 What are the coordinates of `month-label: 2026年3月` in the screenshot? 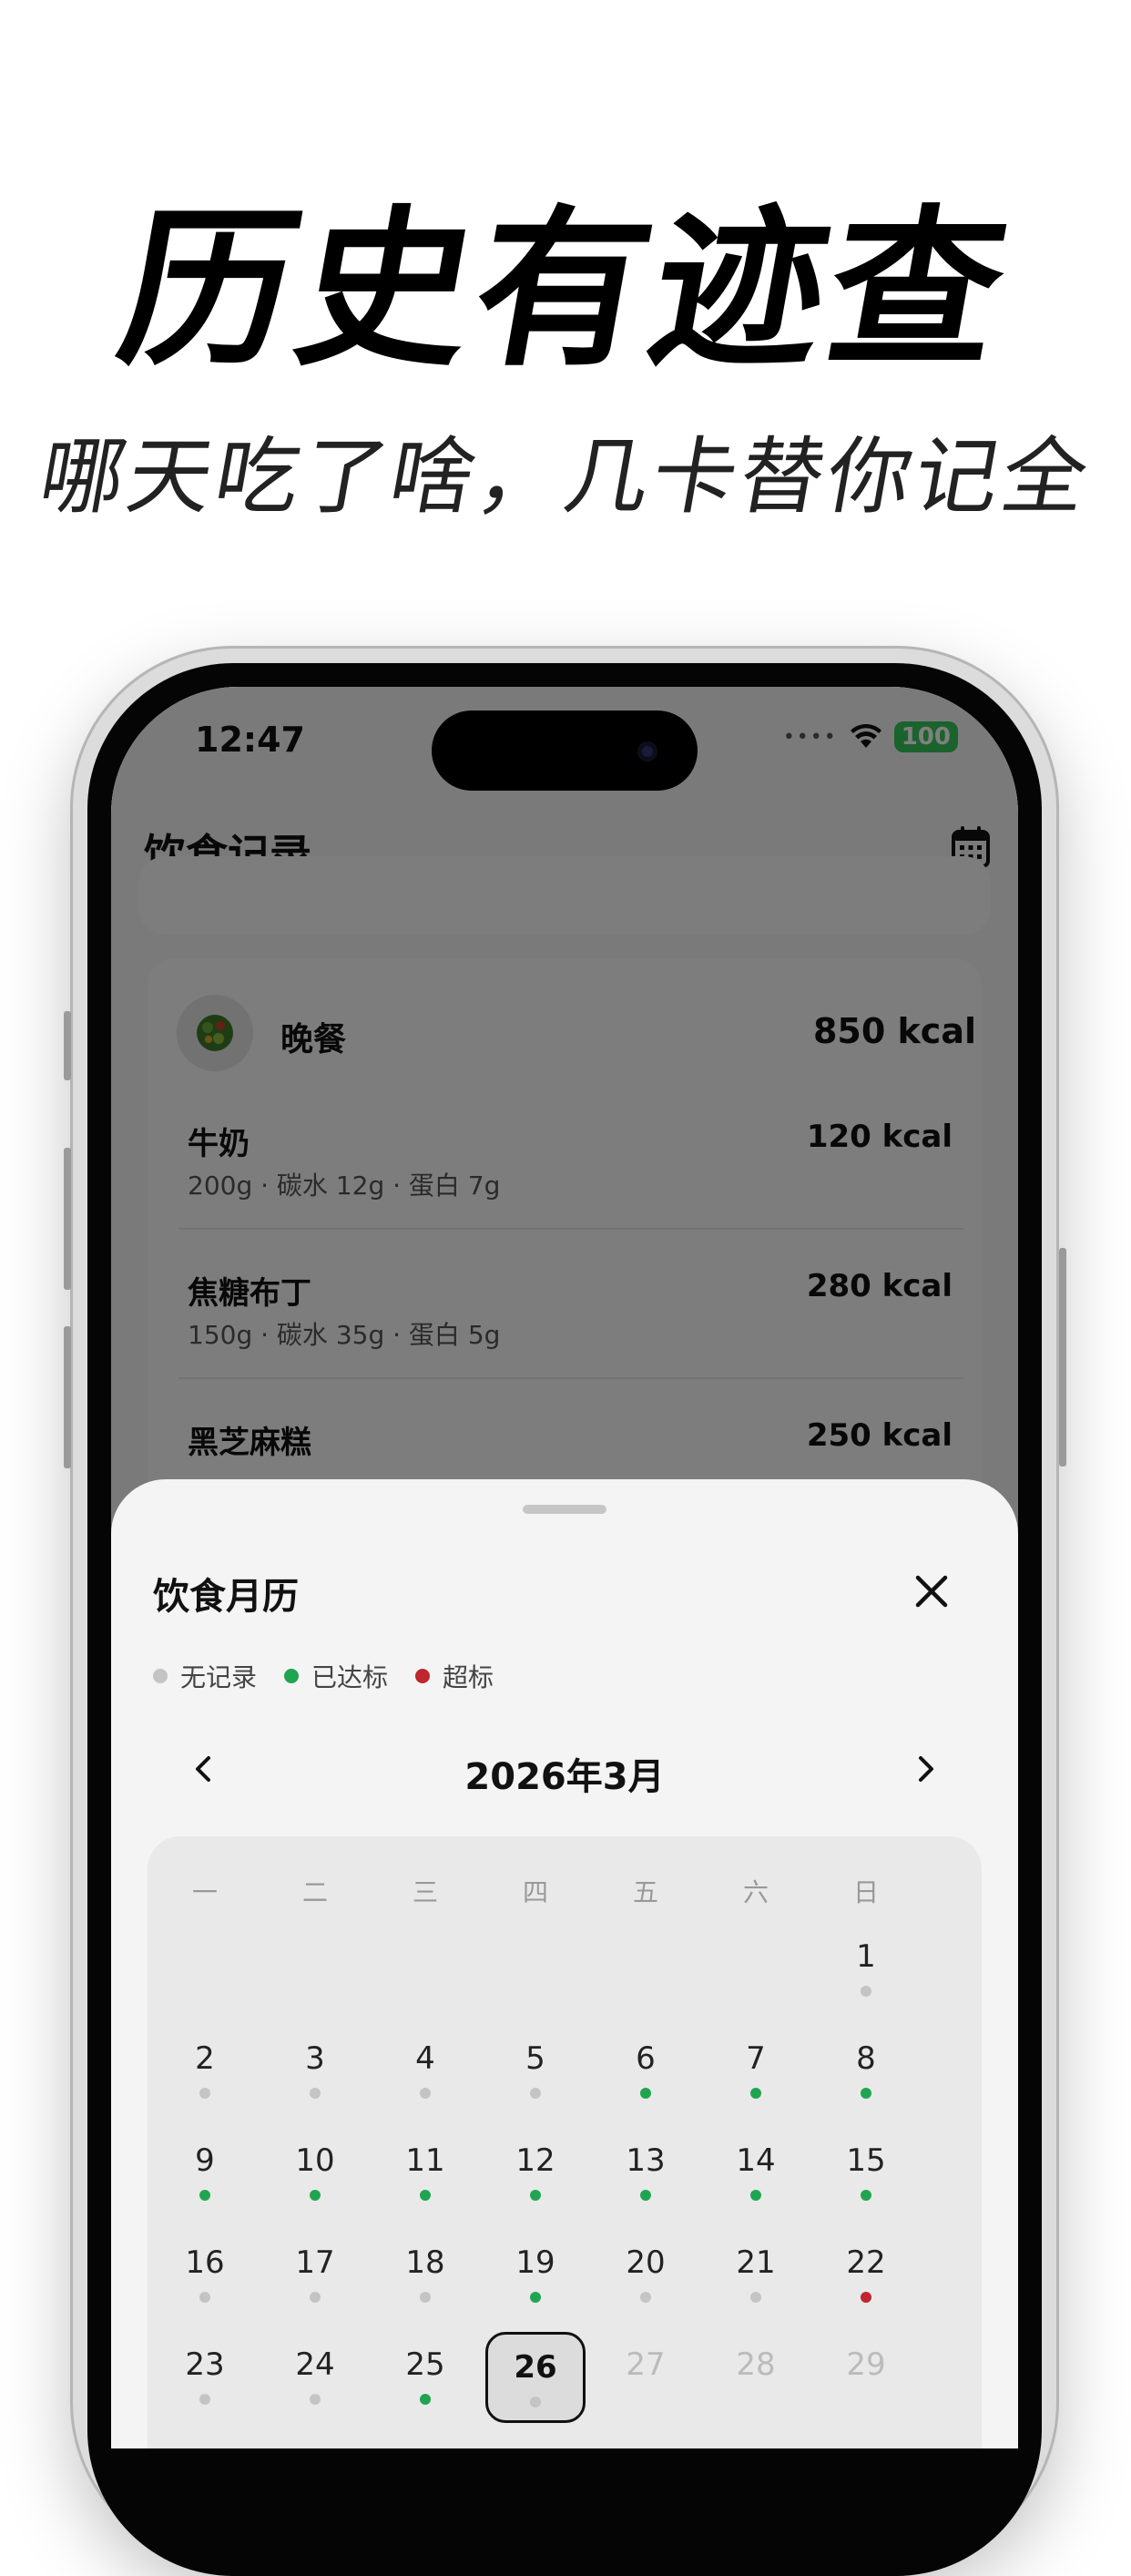 It's located at (565, 1777).